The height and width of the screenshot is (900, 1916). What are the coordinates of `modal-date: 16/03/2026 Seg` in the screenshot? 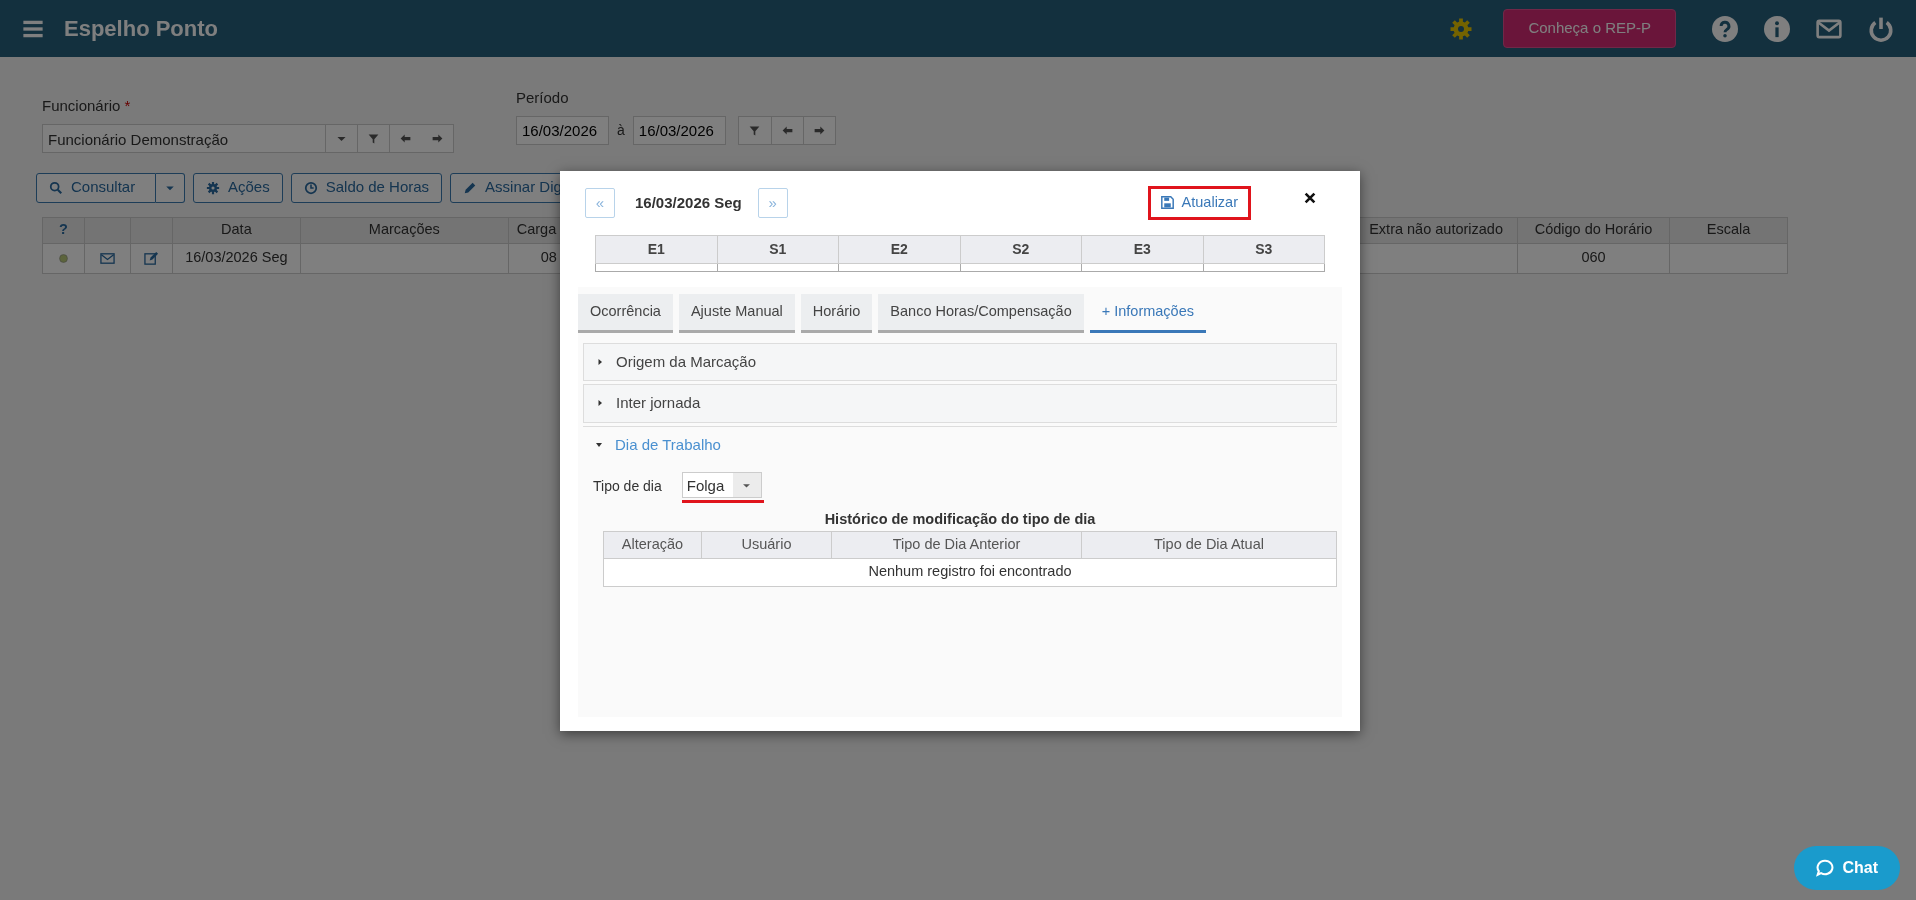 It's located at (688, 202).